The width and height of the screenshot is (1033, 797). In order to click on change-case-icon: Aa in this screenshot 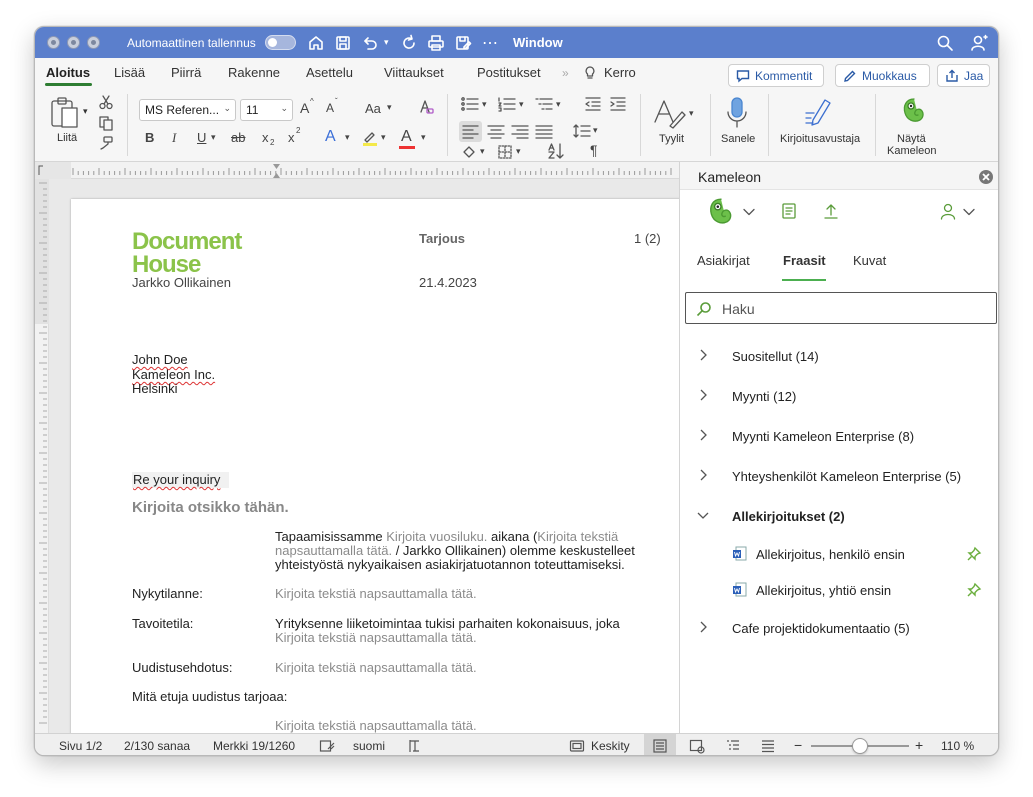, I will do `click(373, 108)`.